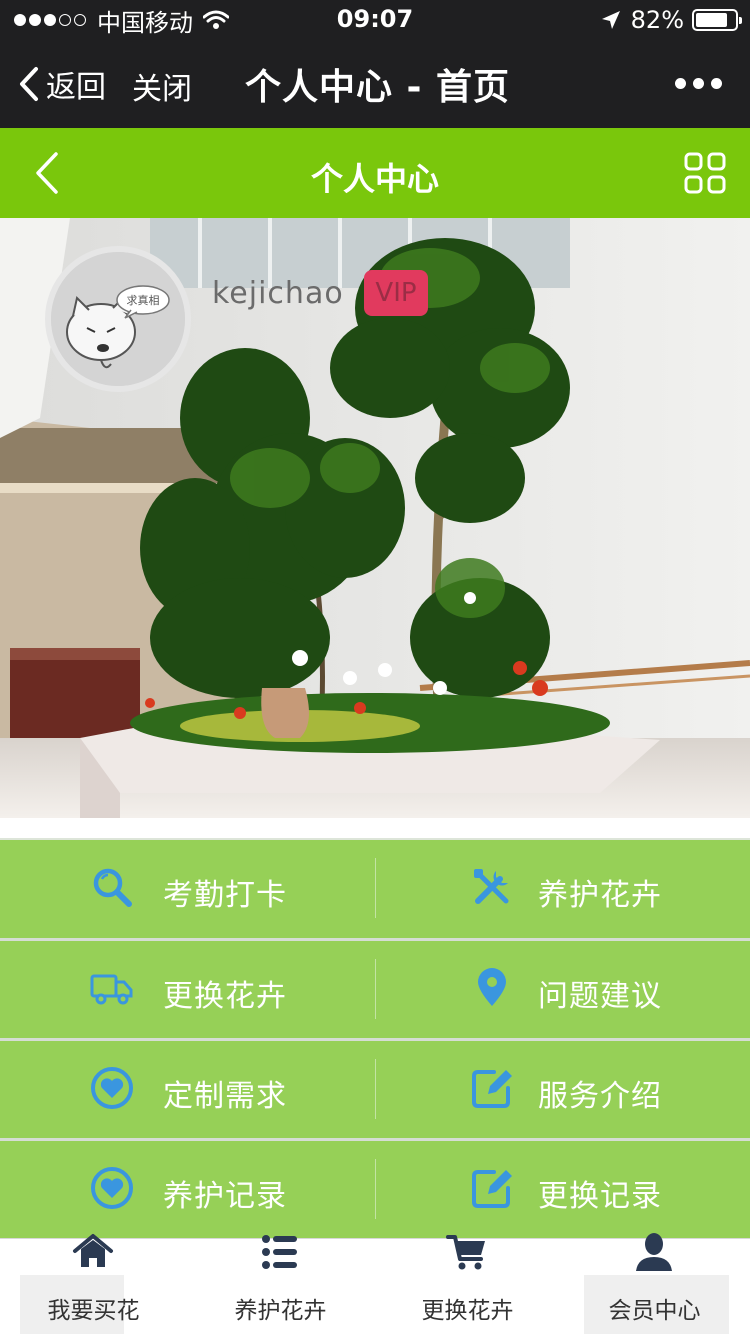 Image resolution: width=750 pixels, height=1334 pixels. What do you see at coordinates (93, 1284) in the screenshot?
I see `tab-buy-flowers: 我要买花` at bounding box center [93, 1284].